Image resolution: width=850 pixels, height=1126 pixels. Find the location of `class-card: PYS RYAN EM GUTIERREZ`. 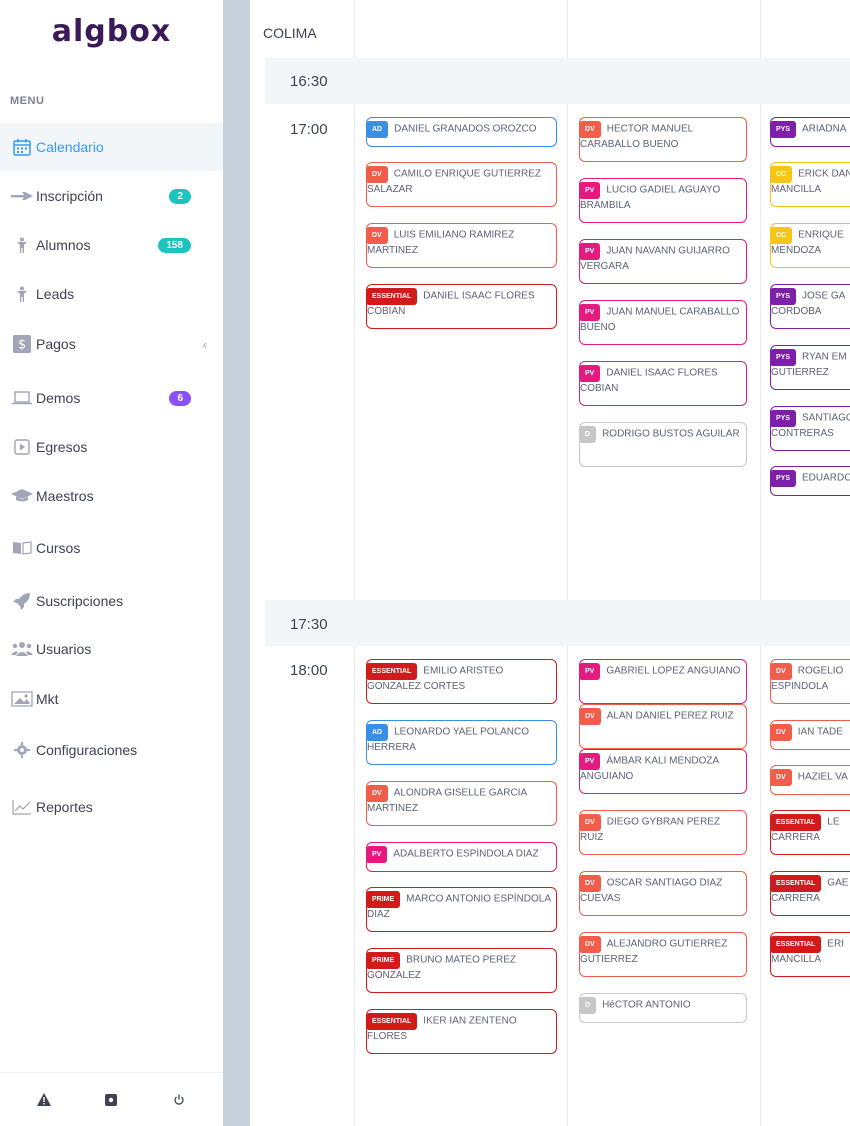

class-card: PYS RYAN EM GUTIERREZ is located at coordinates (810, 367).